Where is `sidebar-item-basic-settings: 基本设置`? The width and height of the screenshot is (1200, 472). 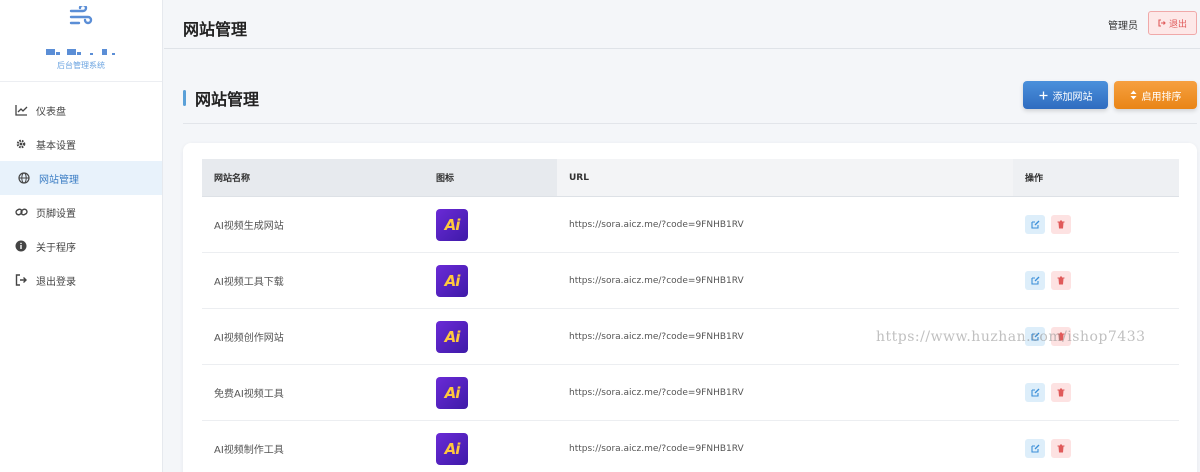
sidebar-item-basic-settings: 基本设置 is located at coordinates (81, 144).